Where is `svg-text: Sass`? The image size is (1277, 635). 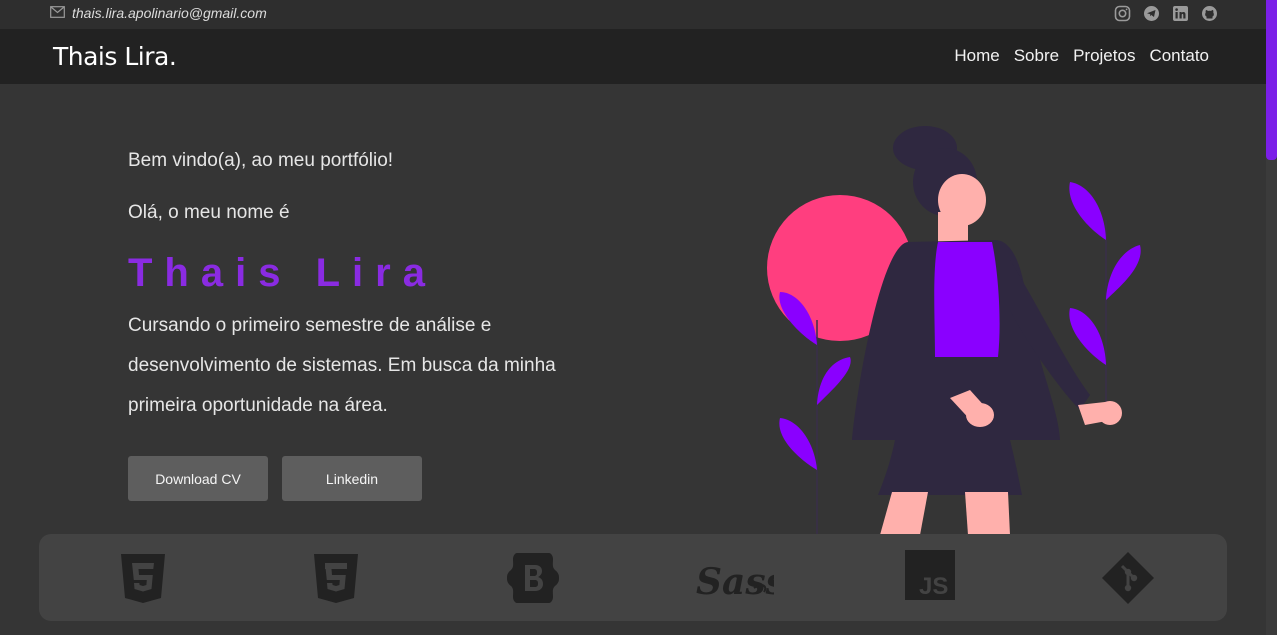
svg-text: Sass is located at coordinates (735, 582).